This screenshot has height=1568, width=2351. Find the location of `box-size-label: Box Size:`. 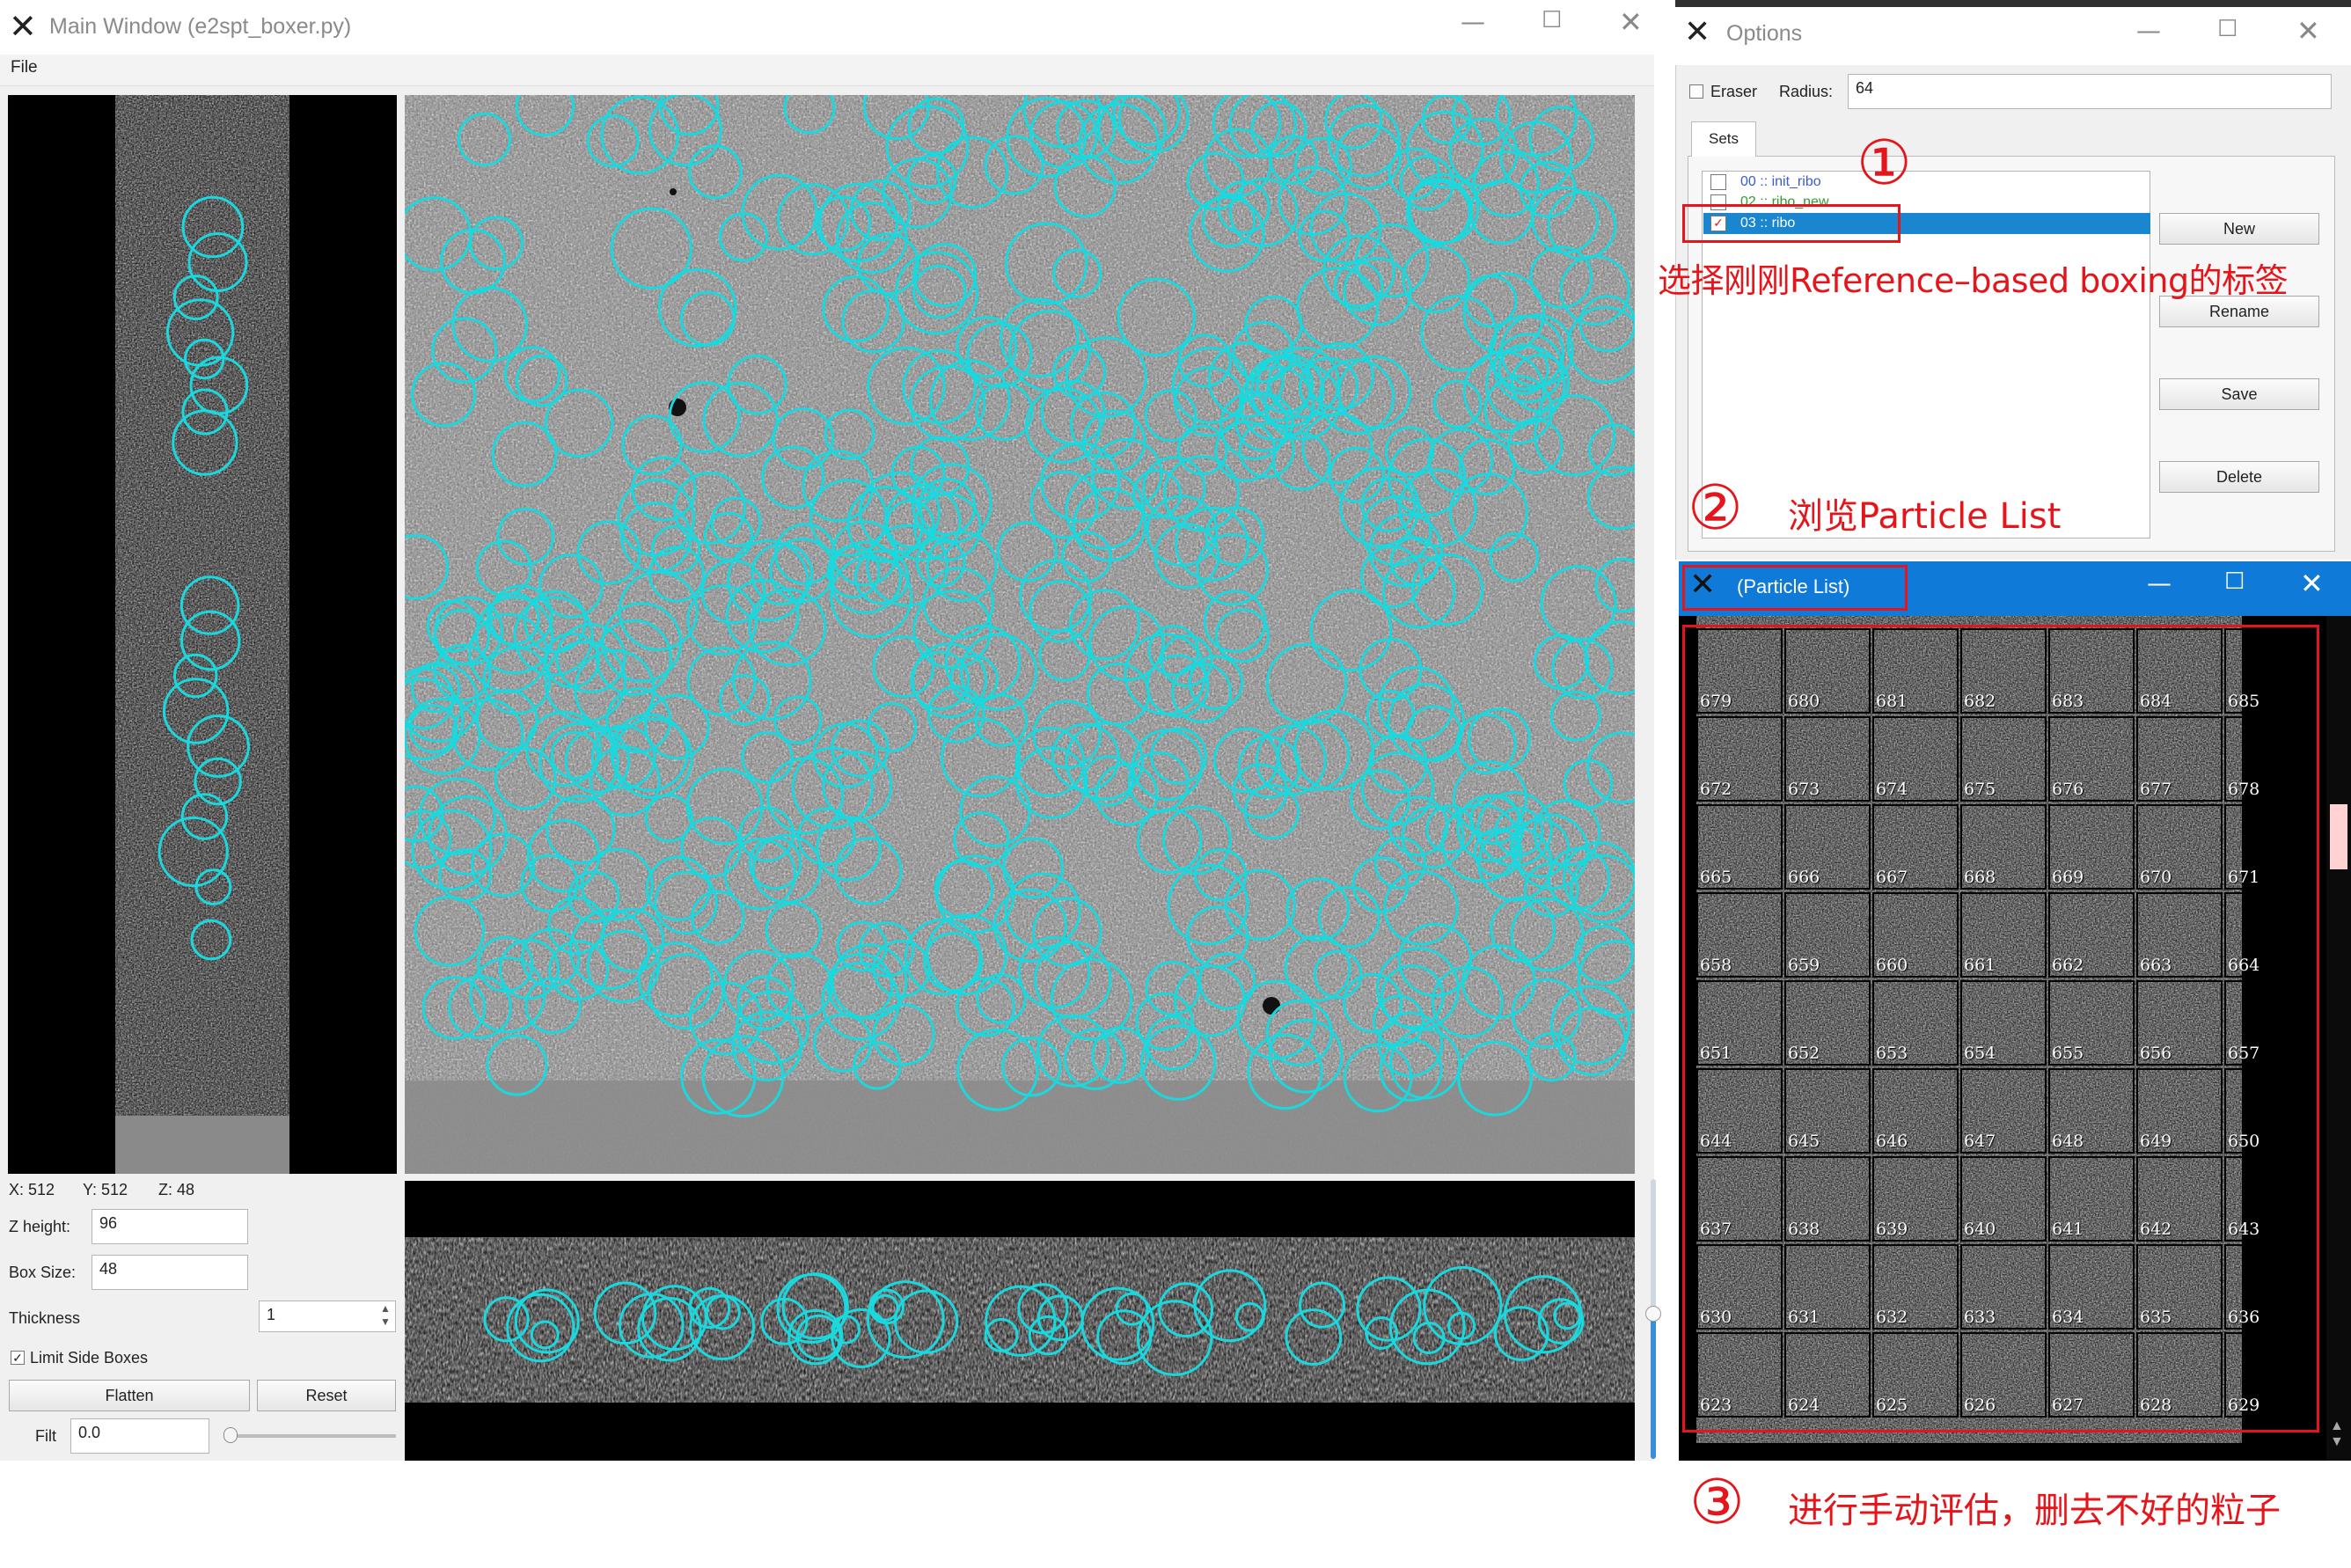

box-size-label: Box Size: is located at coordinates (43, 1273).